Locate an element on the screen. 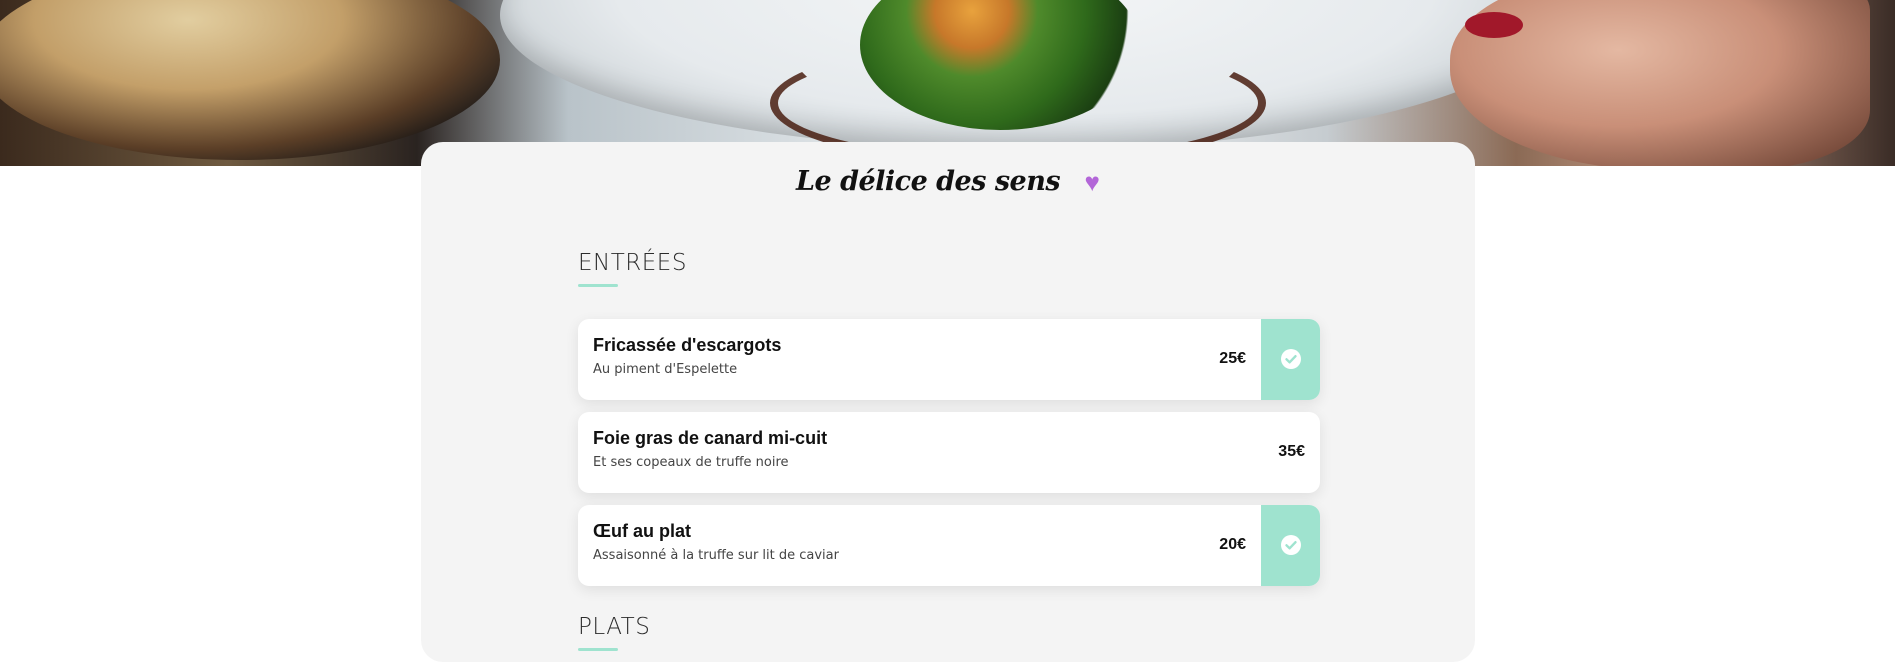  section-title: ENTRÉES is located at coordinates (632, 263).